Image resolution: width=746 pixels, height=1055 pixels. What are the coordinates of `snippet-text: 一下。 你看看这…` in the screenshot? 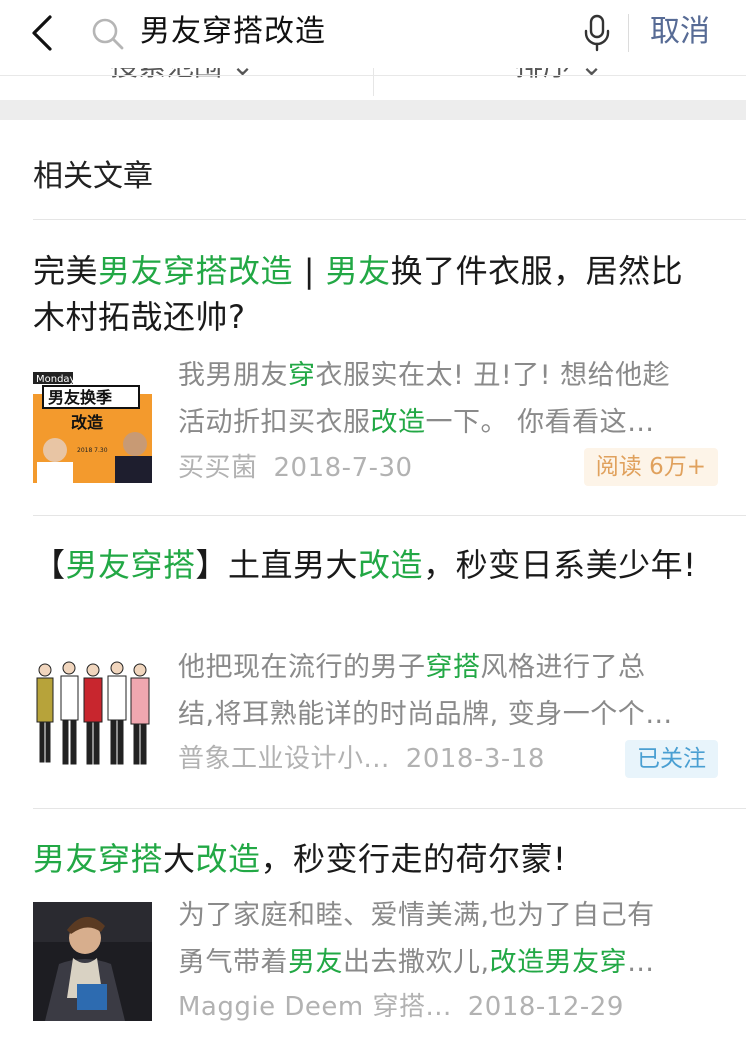 It's located at (540, 422).